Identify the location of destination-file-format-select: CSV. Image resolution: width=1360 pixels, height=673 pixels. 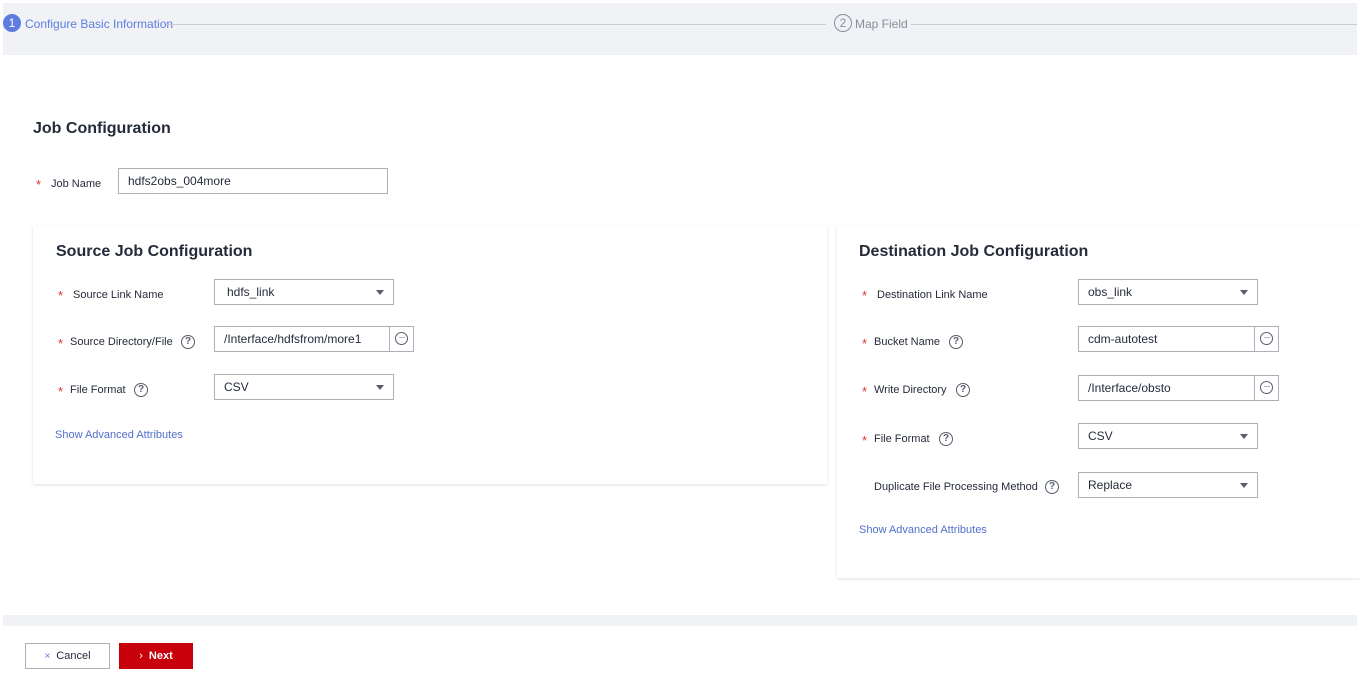
(1168, 436).